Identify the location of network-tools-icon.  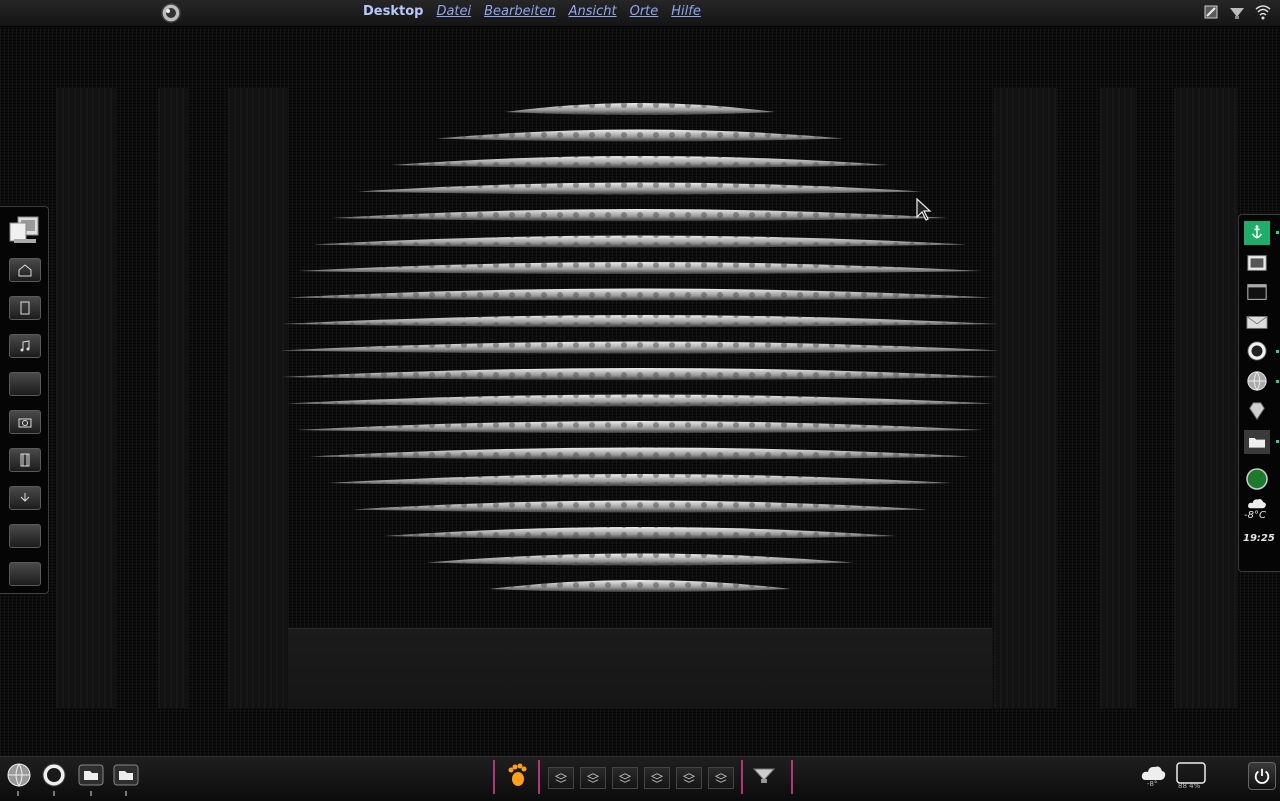
(1211, 12).